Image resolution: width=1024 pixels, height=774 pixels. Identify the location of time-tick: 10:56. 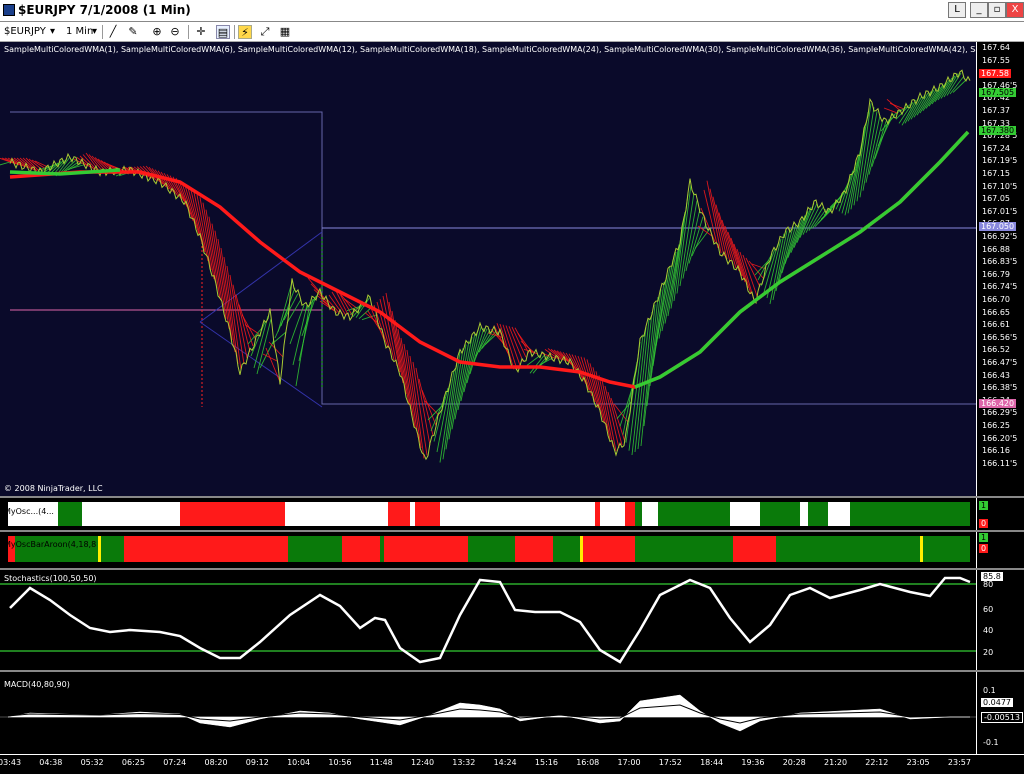
(340, 762).